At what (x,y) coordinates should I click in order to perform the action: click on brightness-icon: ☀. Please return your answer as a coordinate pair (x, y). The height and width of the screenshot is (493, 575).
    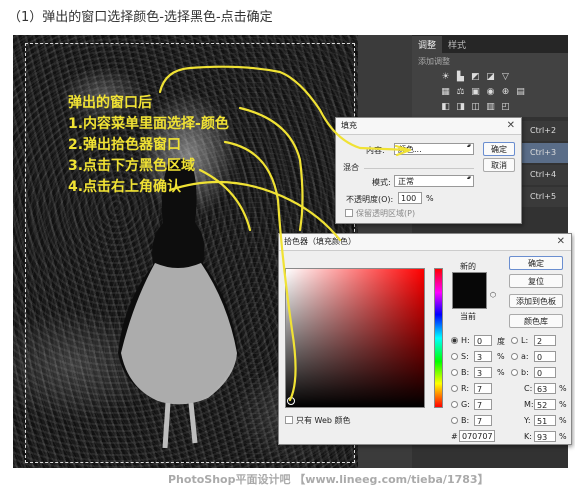
    Looking at the image, I should click on (445, 77).